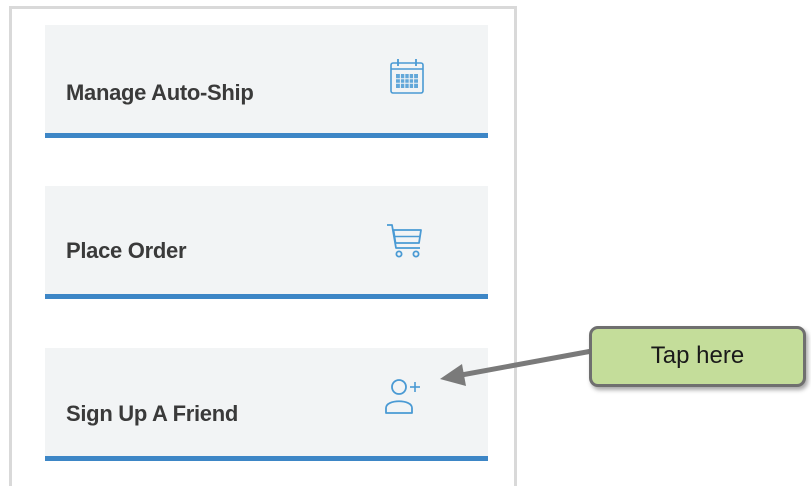 This screenshot has height=486, width=811. Describe the element at coordinates (152, 413) in the screenshot. I see `sign-up-a-friend-label: Sign Up A Friend` at that location.